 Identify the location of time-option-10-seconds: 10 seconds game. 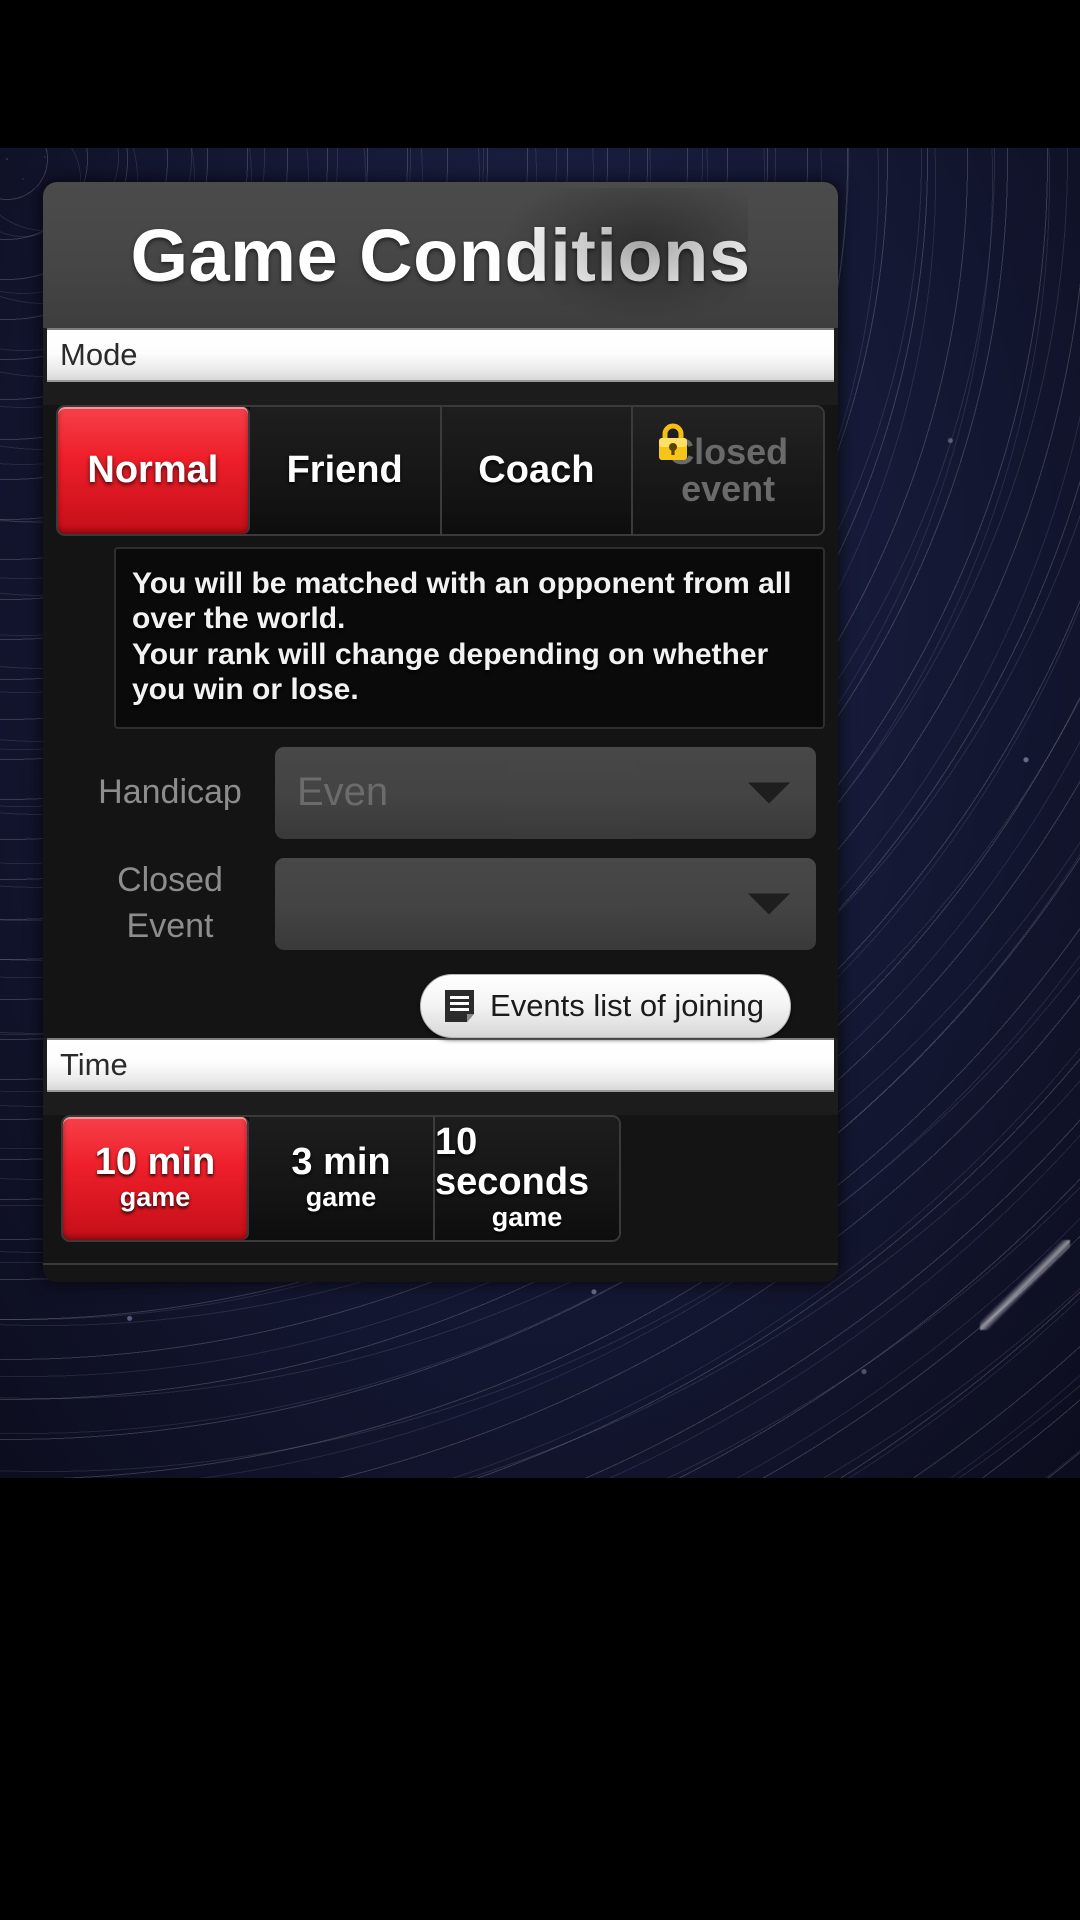
(527, 1178).